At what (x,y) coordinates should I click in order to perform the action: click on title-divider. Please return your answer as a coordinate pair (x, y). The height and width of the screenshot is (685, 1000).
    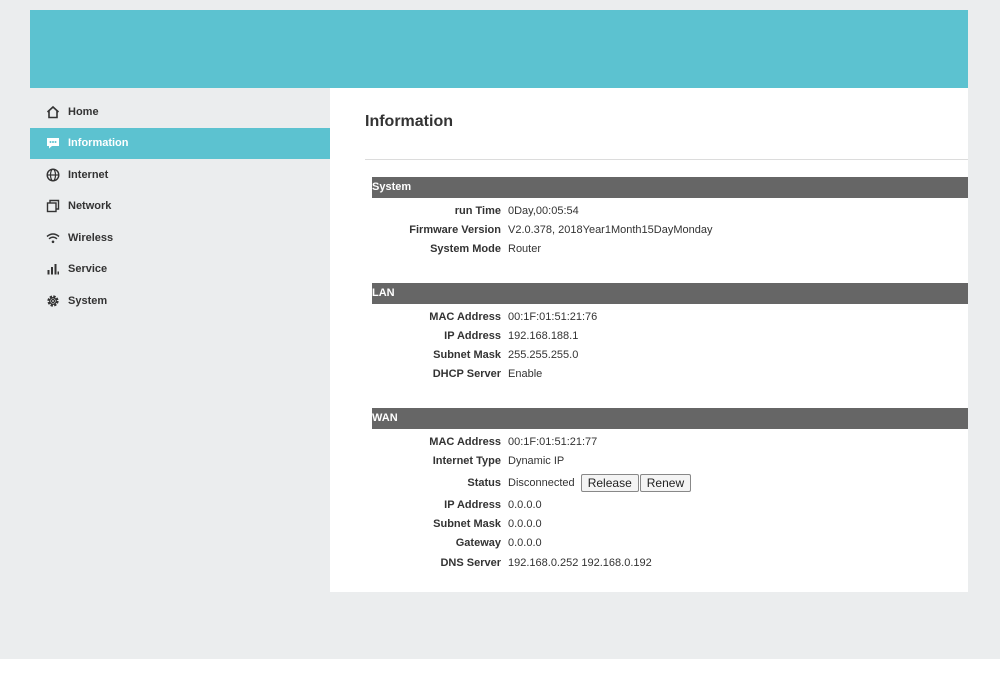
    Looking at the image, I should click on (666, 159).